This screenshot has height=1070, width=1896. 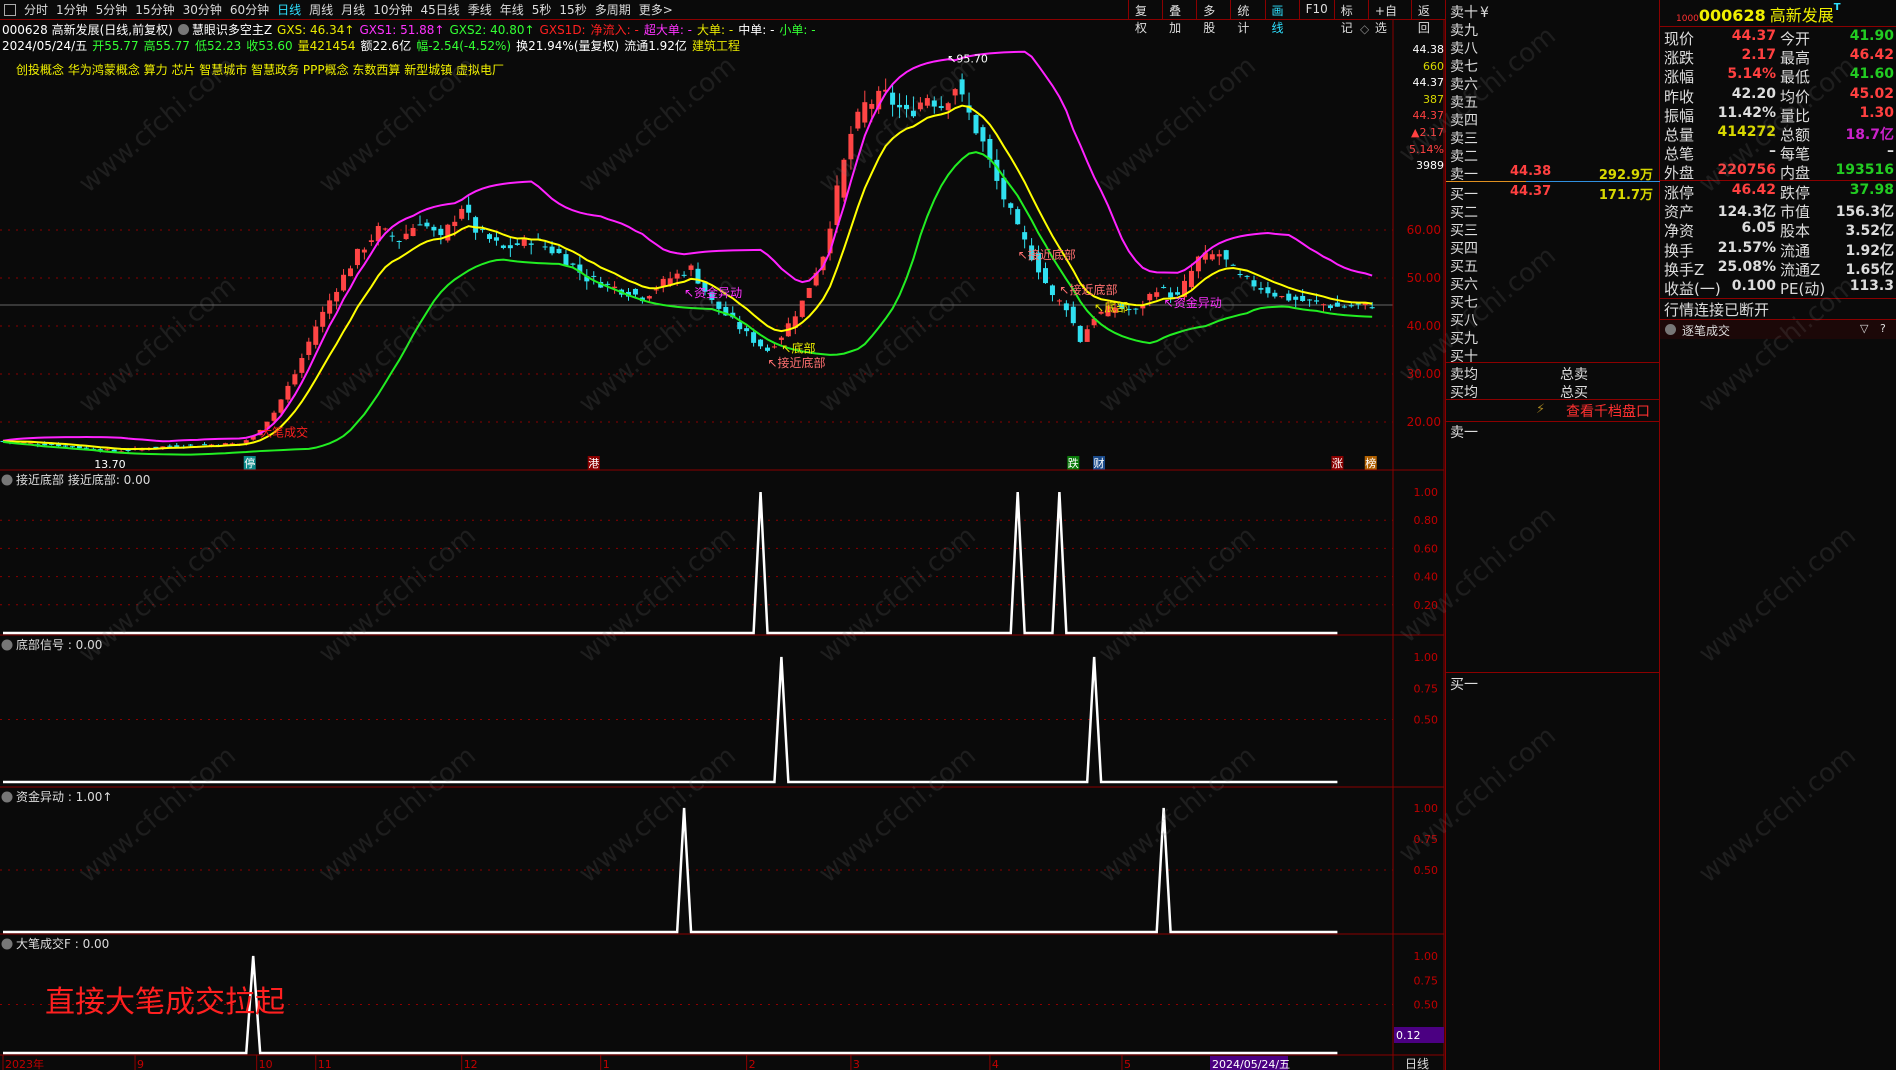 What do you see at coordinates (1552, 337) in the screenshot?
I see `buy-level: 买九` at bounding box center [1552, 337].